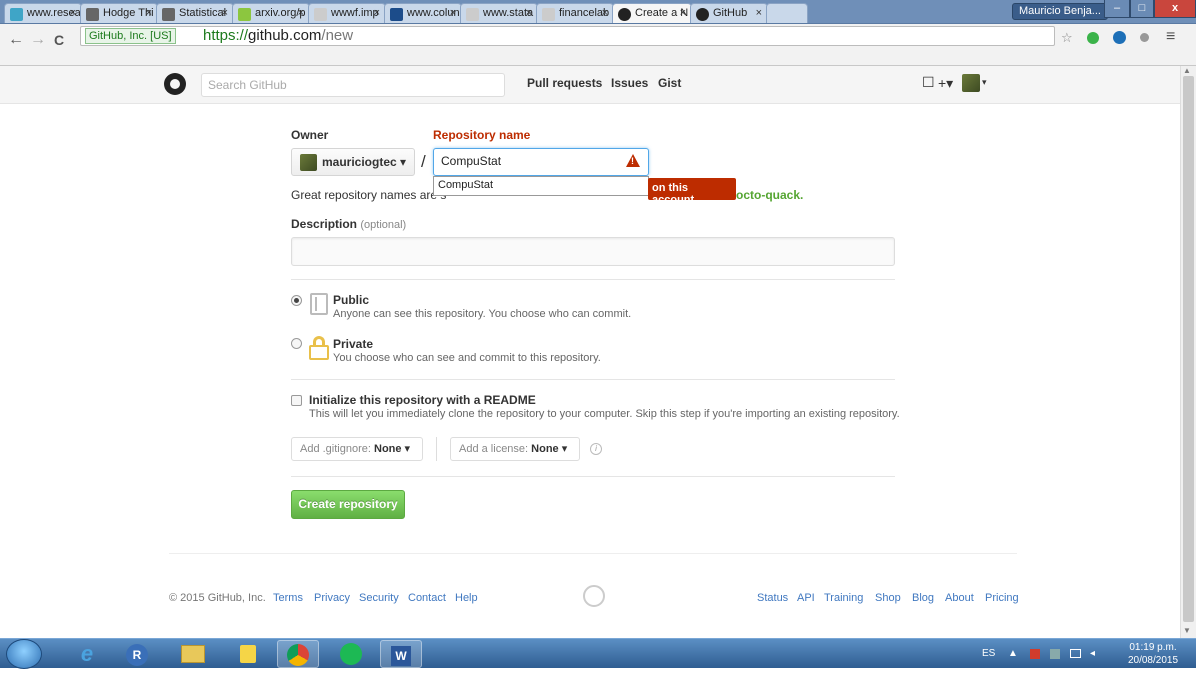 The image size is (1196, 675). Describe the element at coordinates (271, 13) in the screenshot. I see `browser-tab: arxiv.org/p ×` at that location.